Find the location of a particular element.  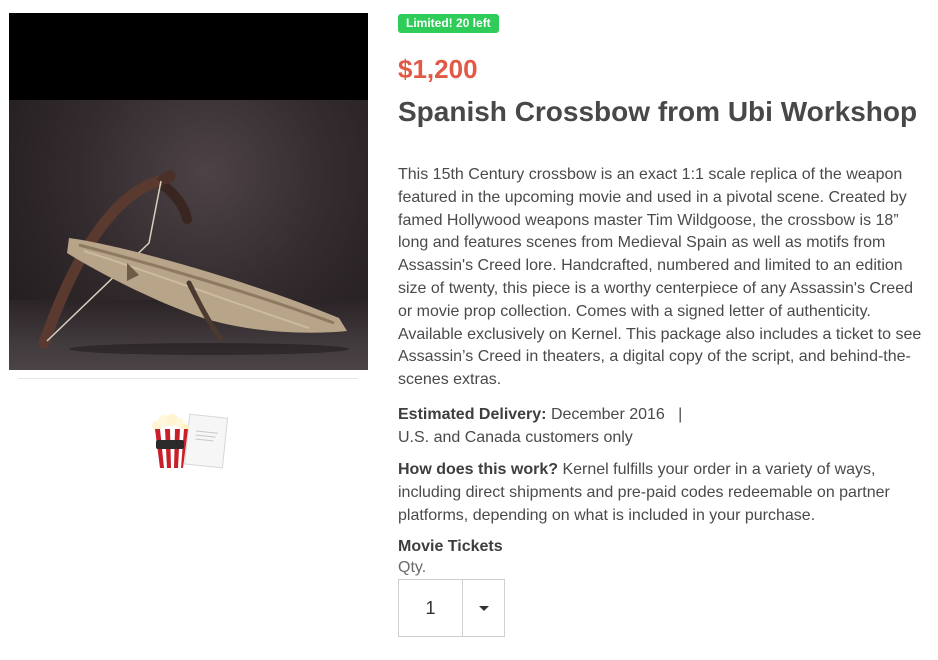

popcorn-and-script-icon is located at coordinates (189, 442).